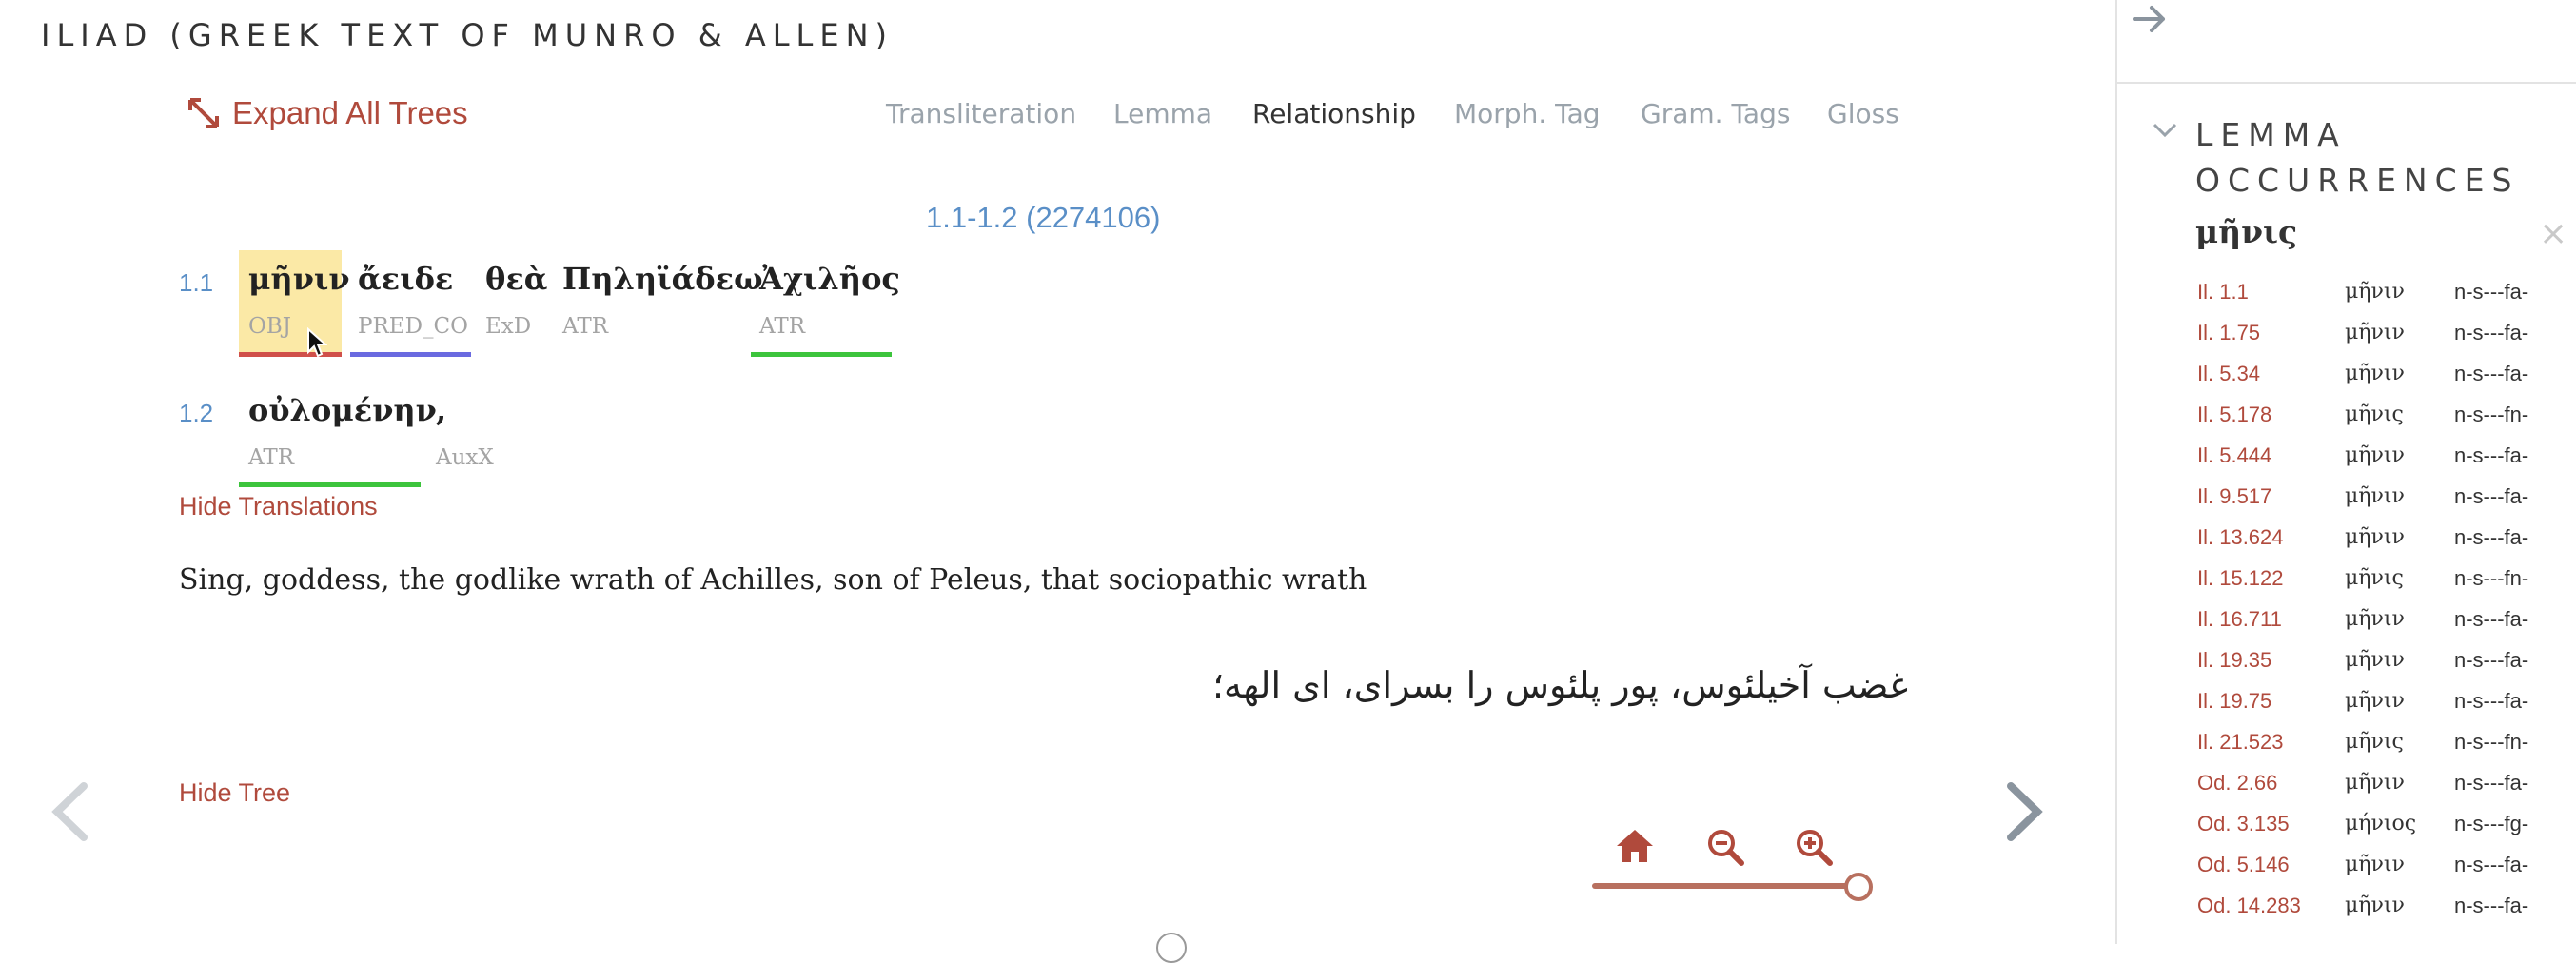 The width and height of the screenshot is (2576, 963). What do you see at coordinates (1814, 847) in the screenshot?
I see `zoom-in-icon` at bounding box center [1814, 847].